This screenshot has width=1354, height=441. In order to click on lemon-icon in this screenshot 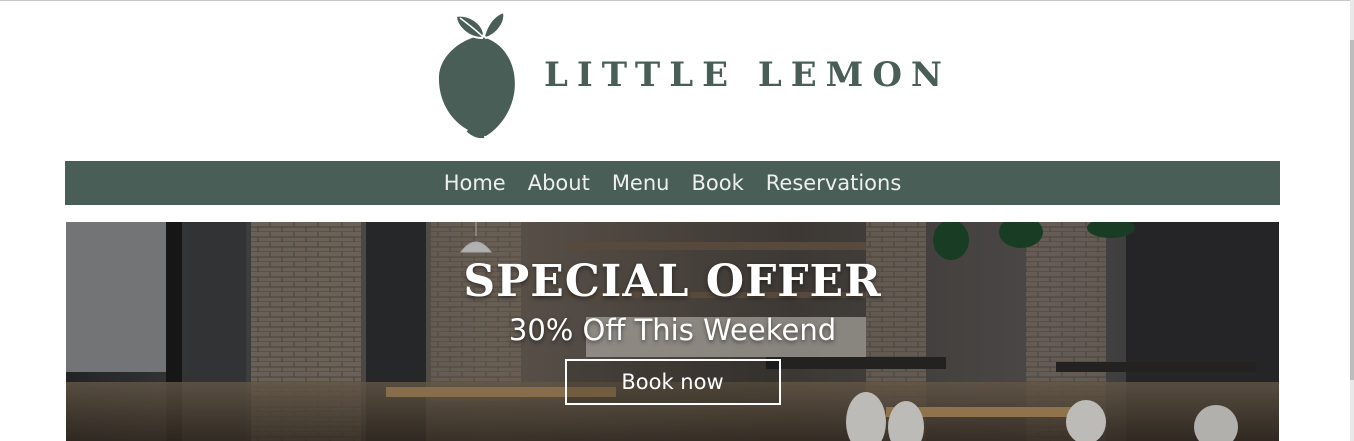, I will do `click(476, 74)`.